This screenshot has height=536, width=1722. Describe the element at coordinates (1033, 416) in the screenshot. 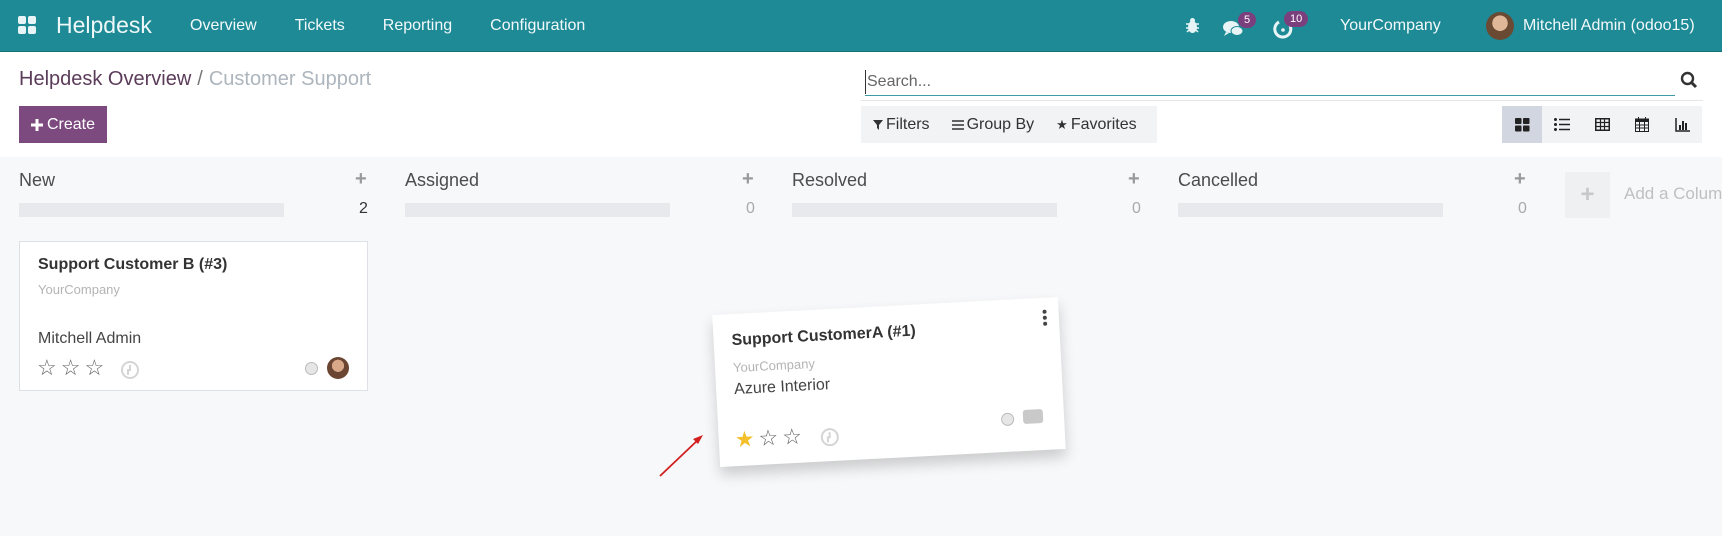

I see `unassigned-avatar-icon` at that location.